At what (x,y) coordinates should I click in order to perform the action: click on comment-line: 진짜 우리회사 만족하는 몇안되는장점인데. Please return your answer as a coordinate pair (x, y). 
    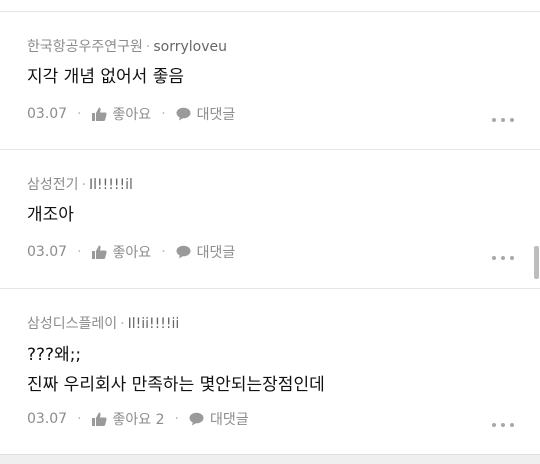
    Looking at the image, I should click on (176, 385).